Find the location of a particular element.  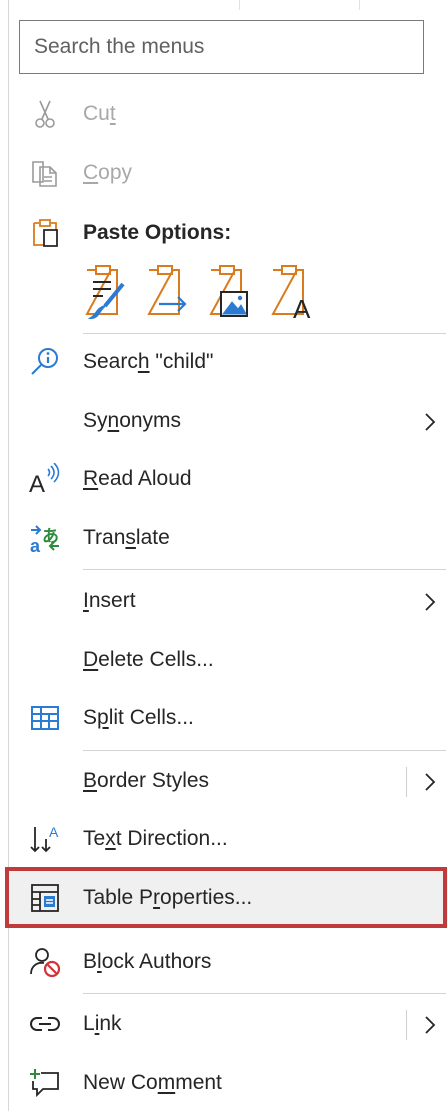

paste-keep-formatting-icon is located at coordinates (105, 292).